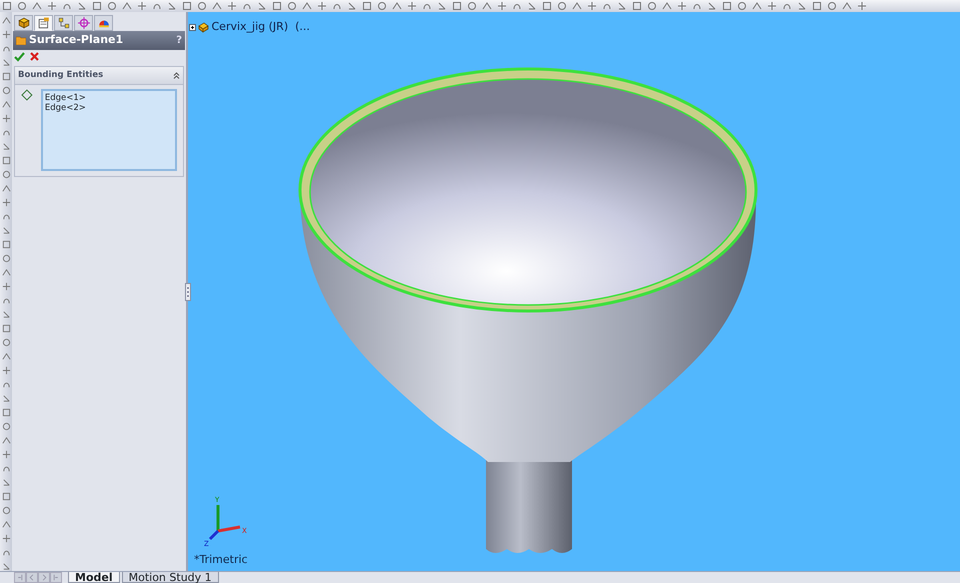 The image size is (960, 583). What do you see at coordinates (94, 577) in the screenshot?
I see `bottom-tab: Model` at bounding box center [94, 577].